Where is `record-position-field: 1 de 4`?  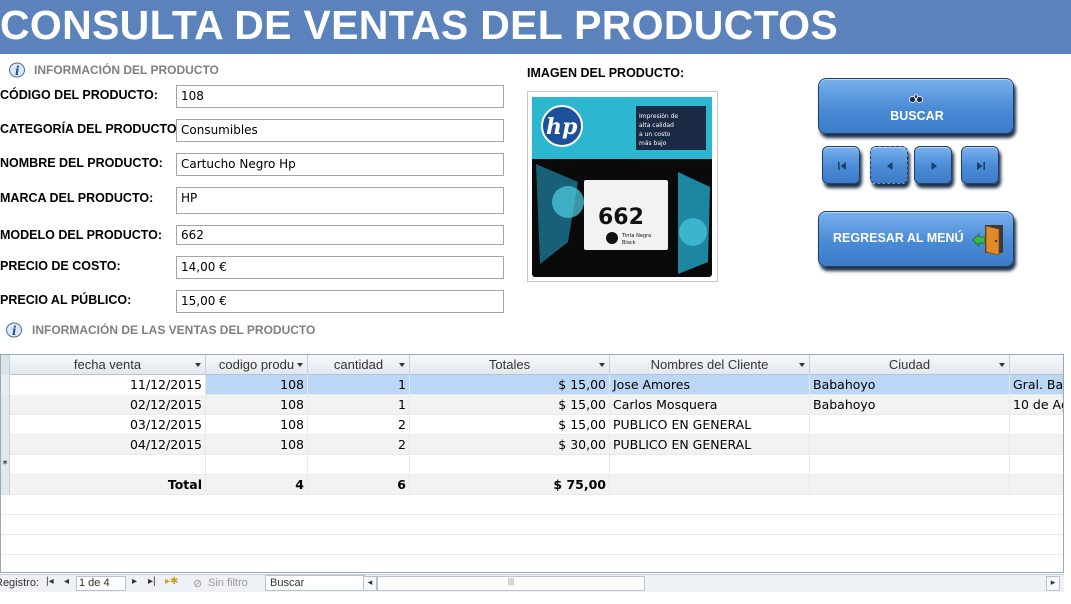 record-position-field: 1 de 4 is located at coordinates (101, 583).